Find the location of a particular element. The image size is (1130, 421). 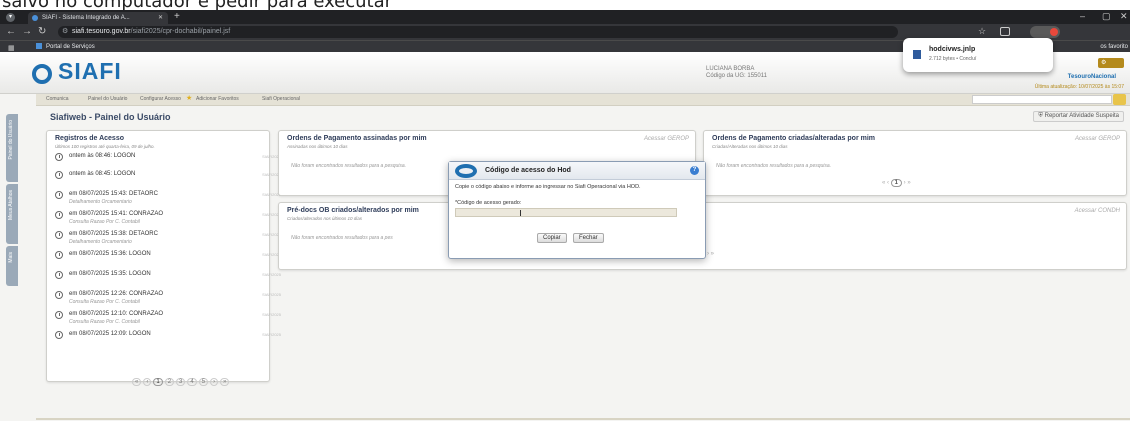

close-tab-icon: ✕ is located at coordinates (160, 18).